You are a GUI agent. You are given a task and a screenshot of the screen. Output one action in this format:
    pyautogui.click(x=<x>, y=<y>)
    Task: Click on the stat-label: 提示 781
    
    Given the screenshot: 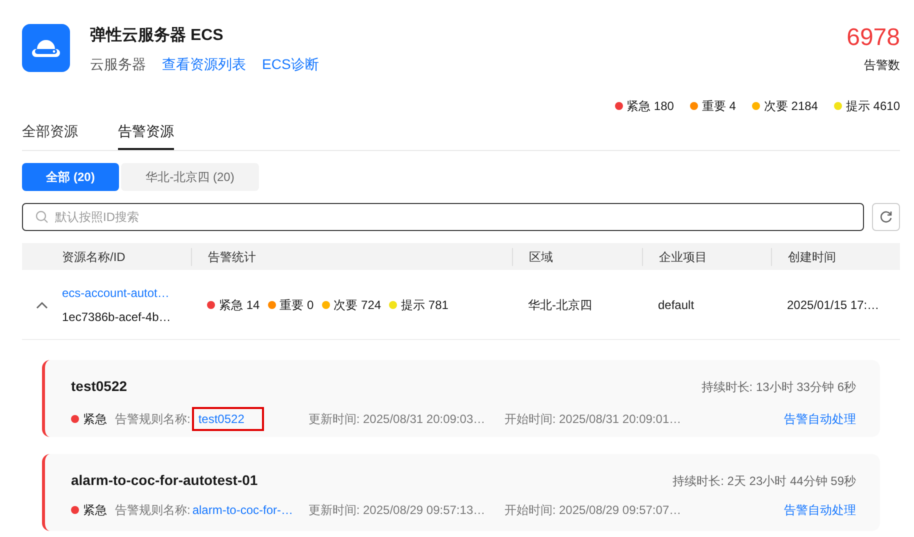 What is the action you would take?
    pyautogui.click(x=424, y=305)
    